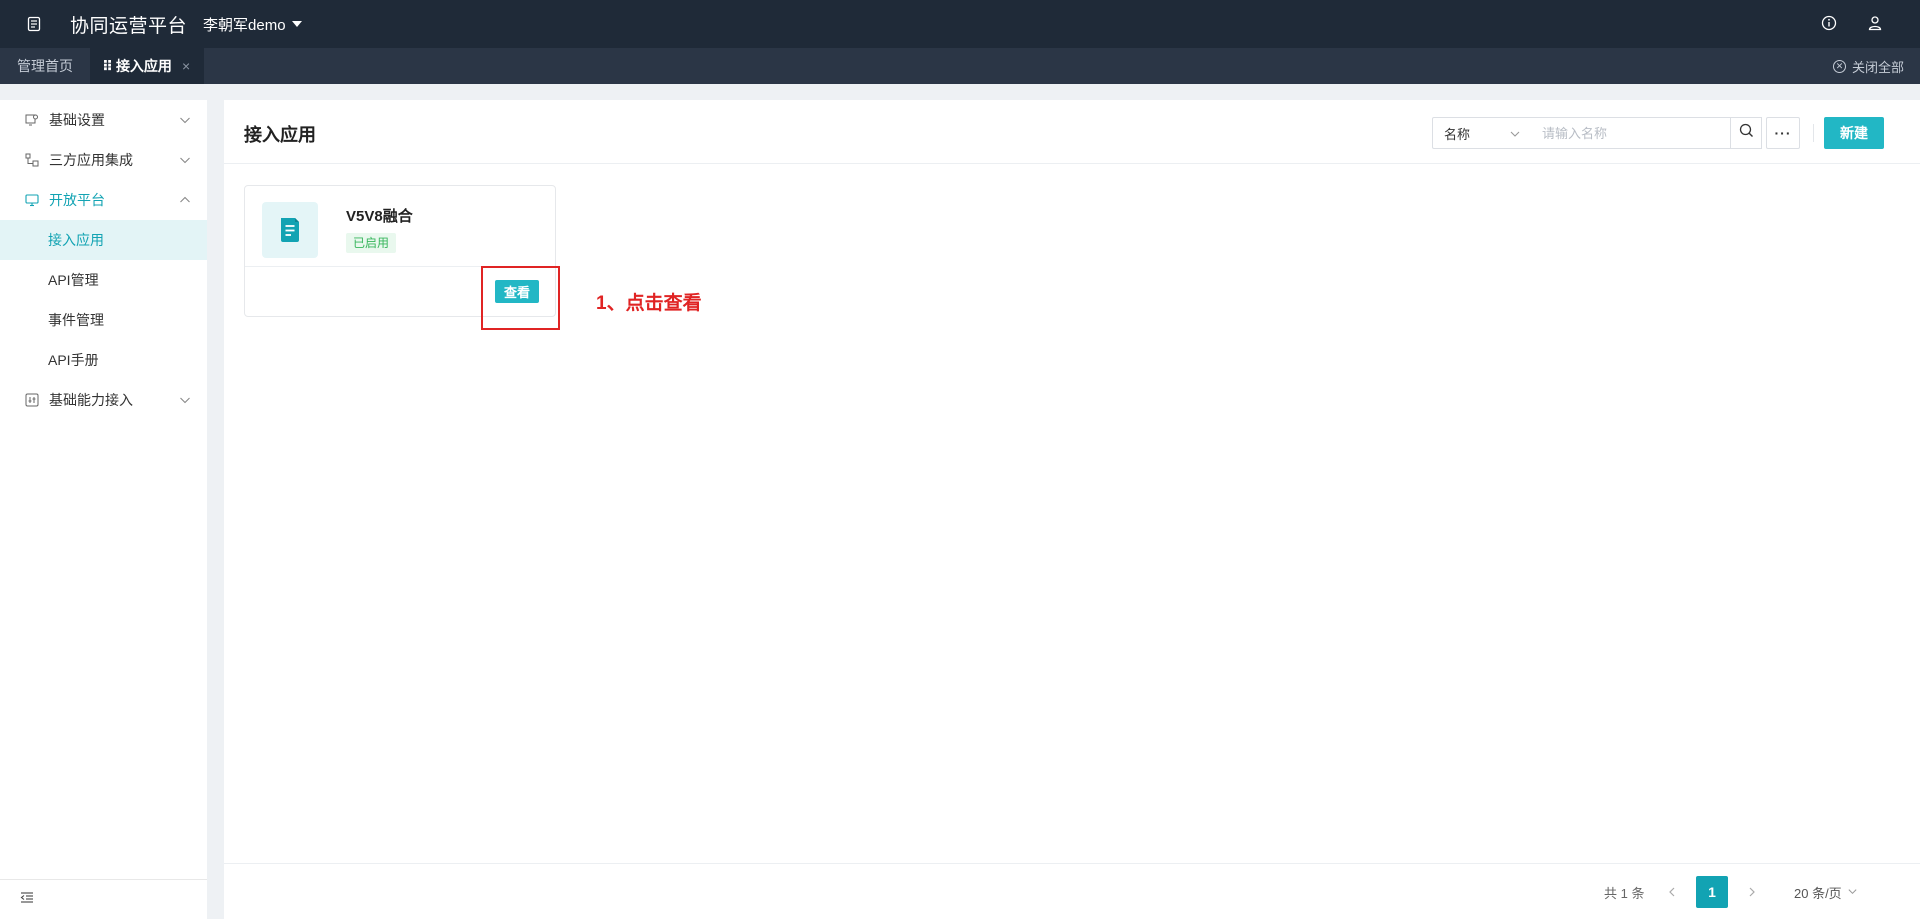 The height and width of the screenshot is (919, 1920). I want to click on sidebar-group-basic-capability: 基础能力接入, so click(103, 400).